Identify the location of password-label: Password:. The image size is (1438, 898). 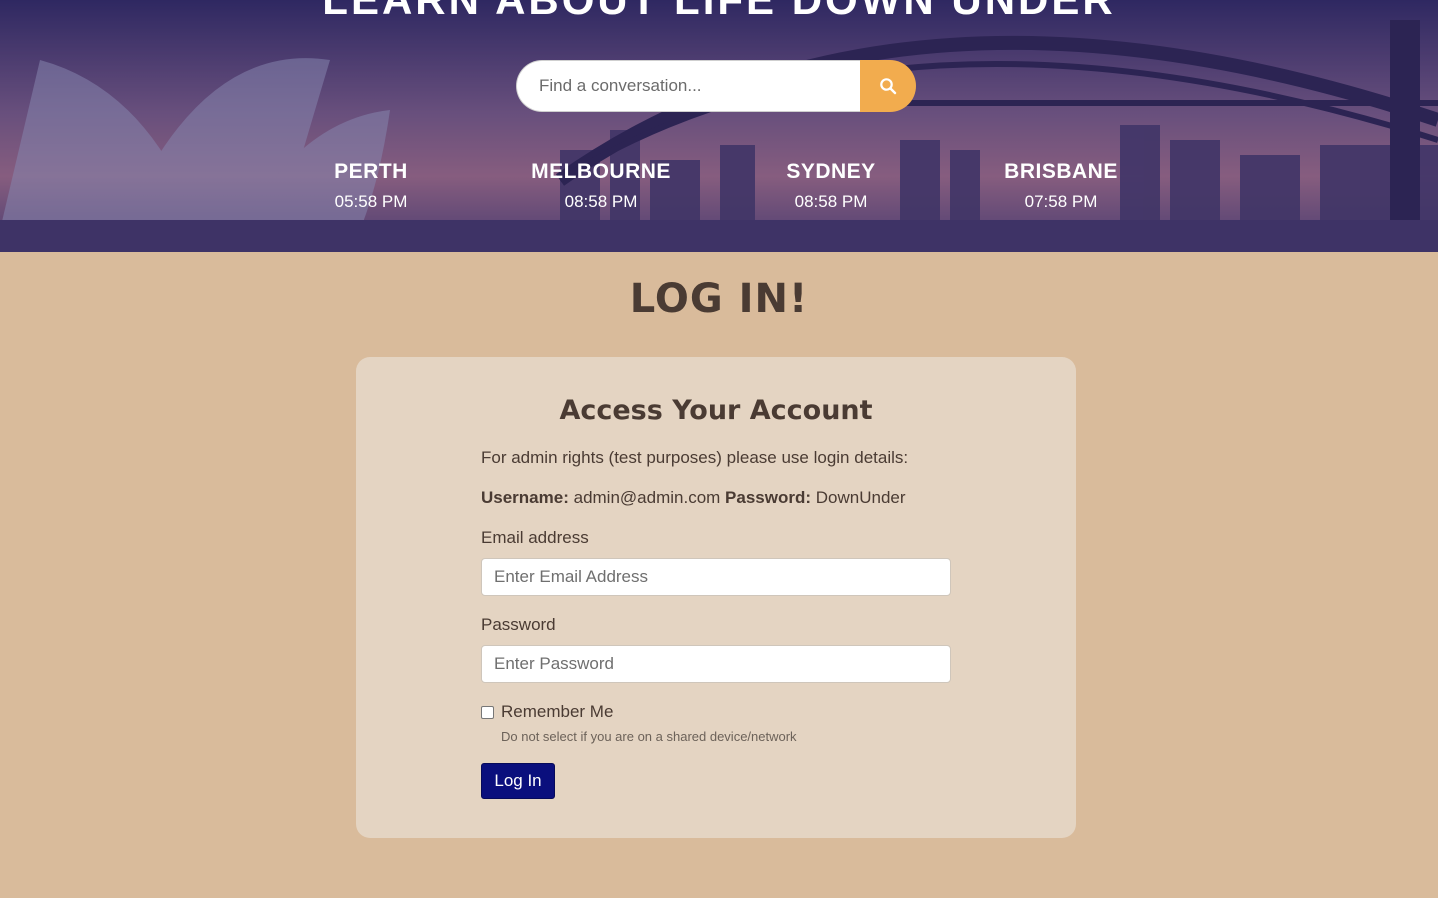
(768, 497).